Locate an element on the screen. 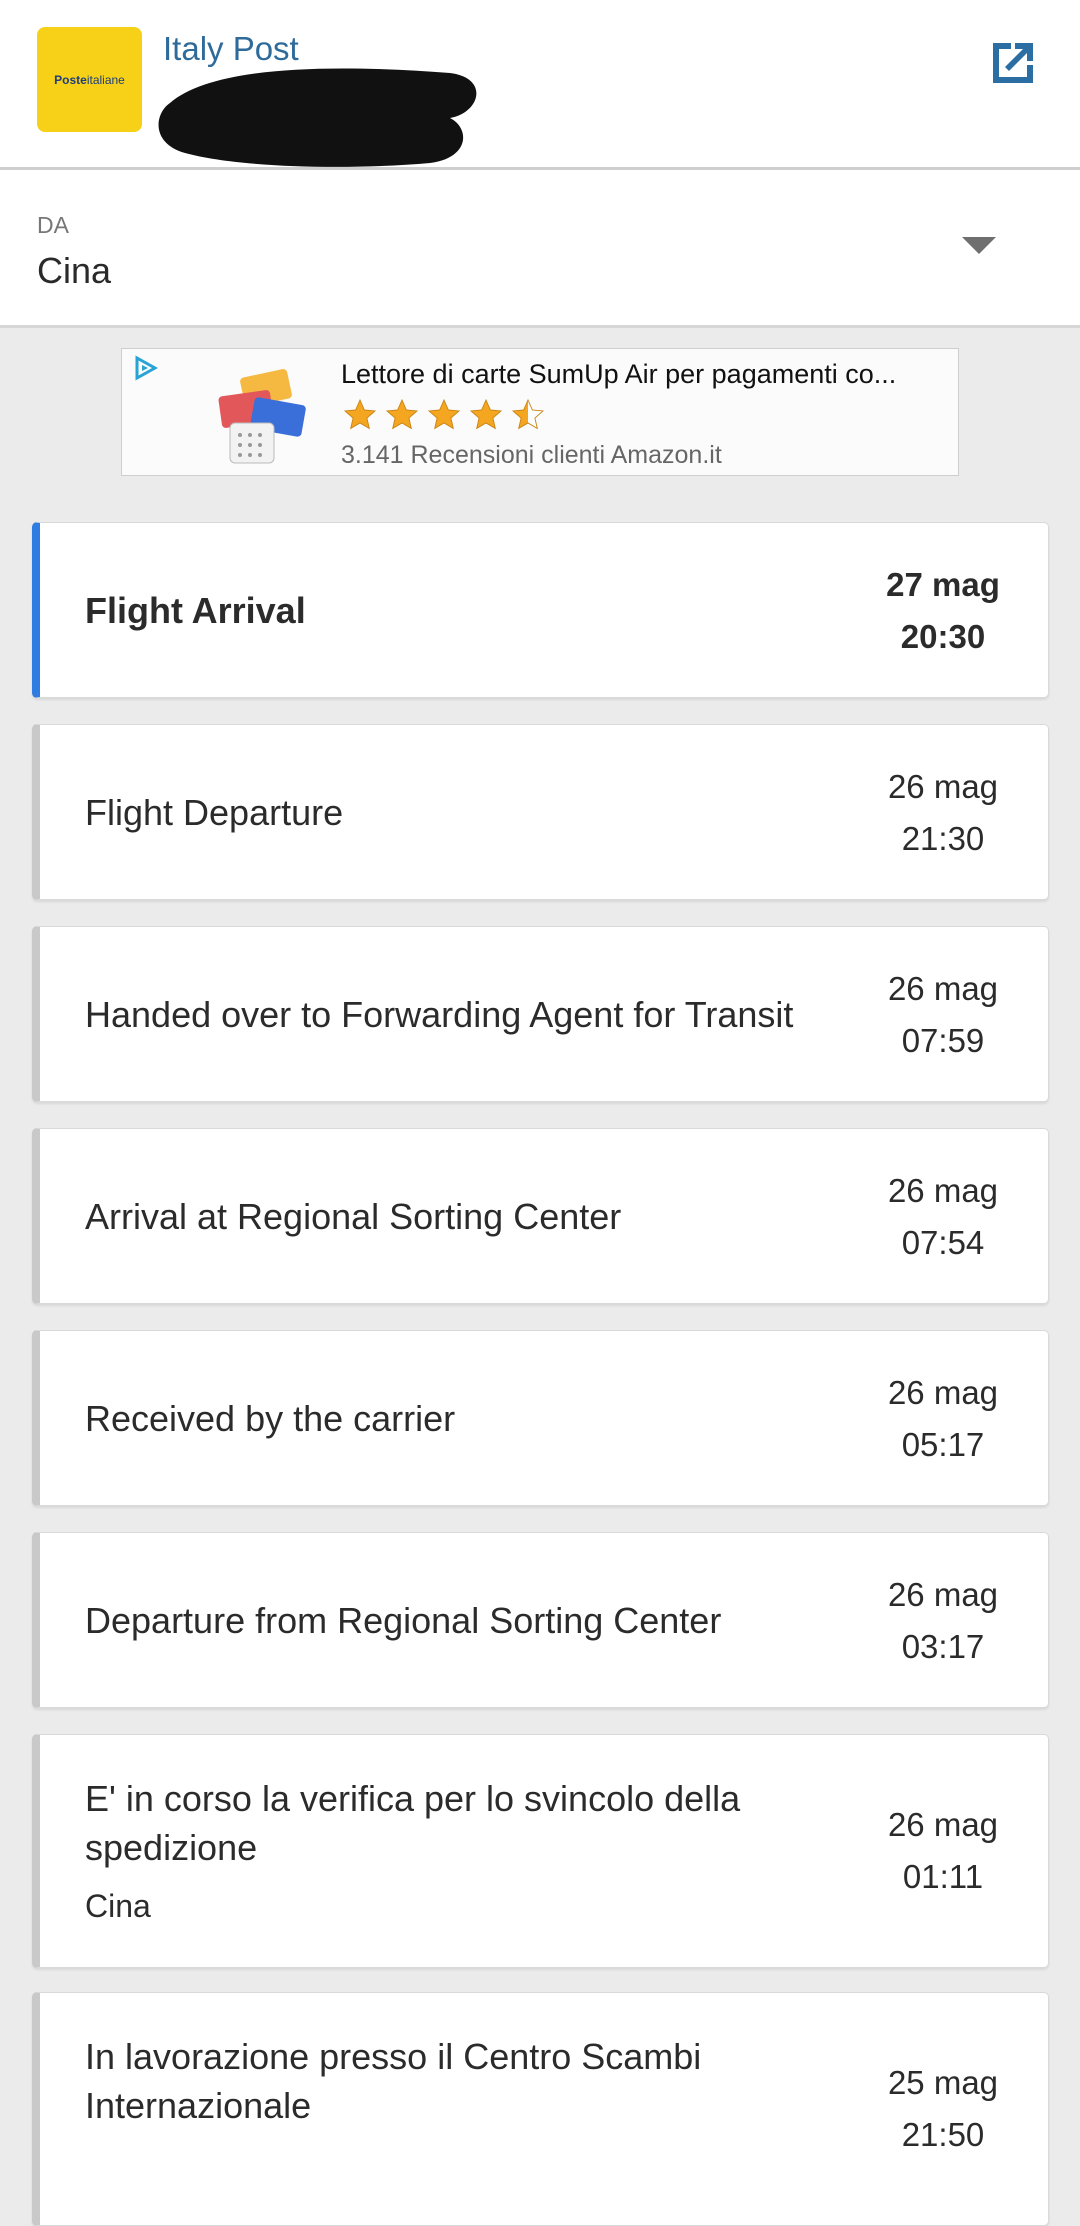 This screenshot has height=2226, width=1080. event-datetime: 26 mag 03:17 is located at coordinates (943, 1621).